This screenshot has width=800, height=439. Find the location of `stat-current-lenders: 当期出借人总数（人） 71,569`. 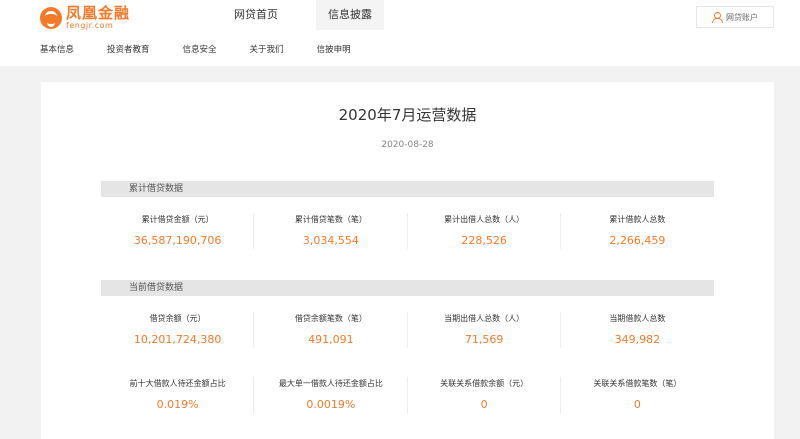

stat-current-lenders: 当期出借人总数（人） 71,569 is located at coordinates (485, 330).